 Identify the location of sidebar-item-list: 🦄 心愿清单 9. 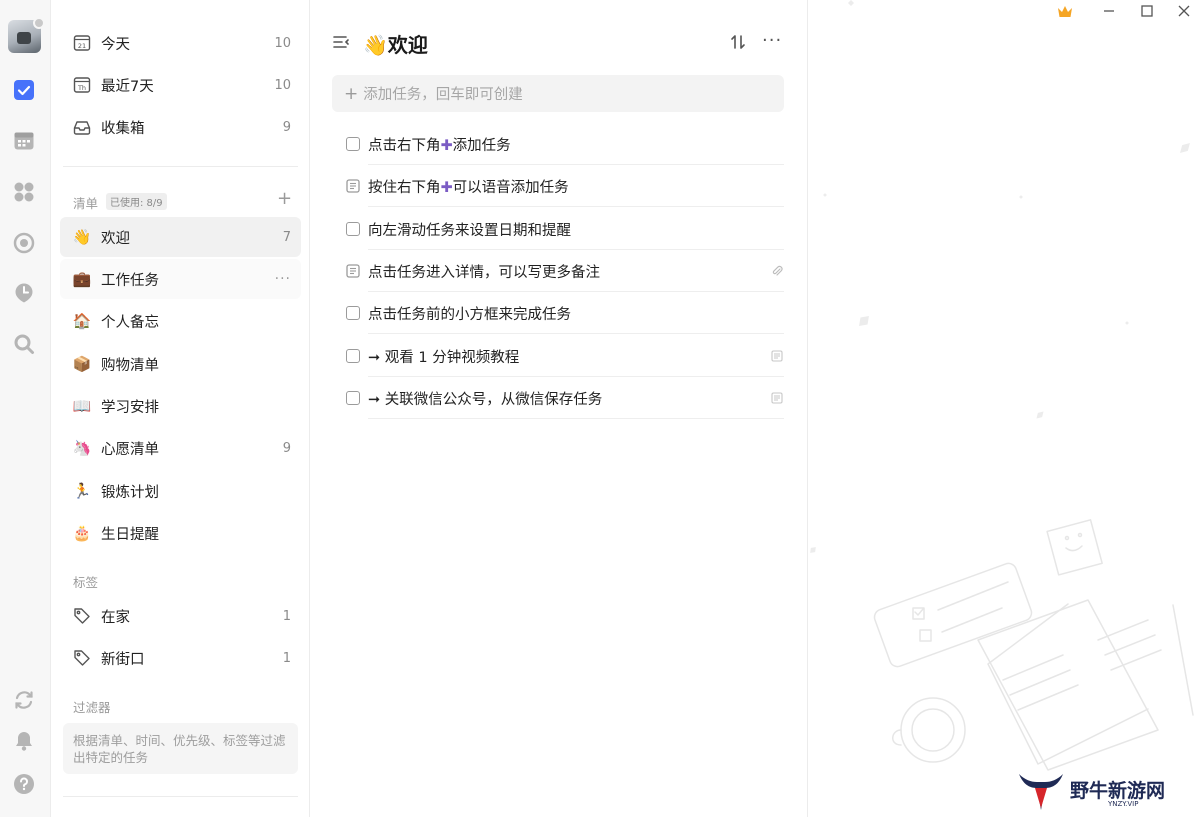
(180, 448).